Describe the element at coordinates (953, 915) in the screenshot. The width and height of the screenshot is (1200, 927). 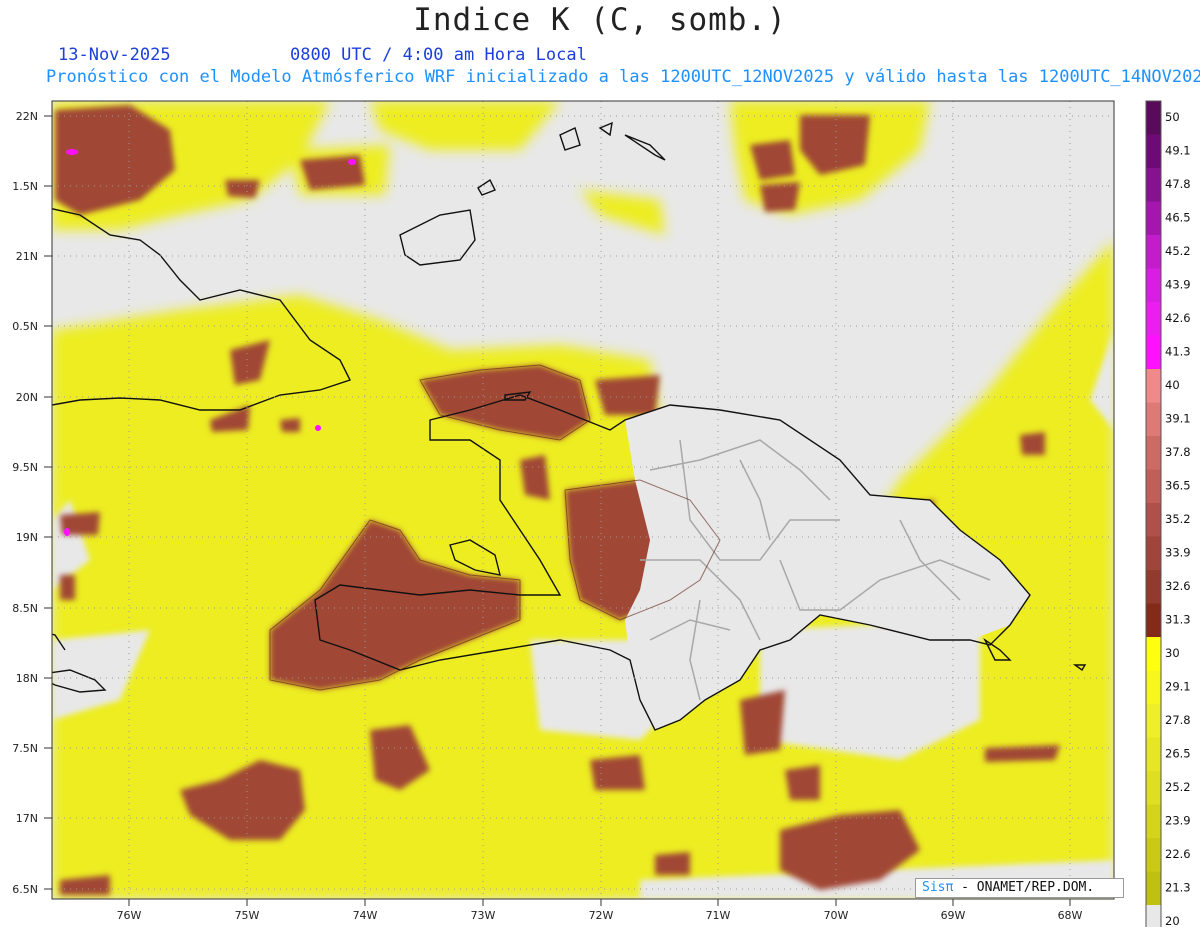
I see `lon-label: 69W` at that location.